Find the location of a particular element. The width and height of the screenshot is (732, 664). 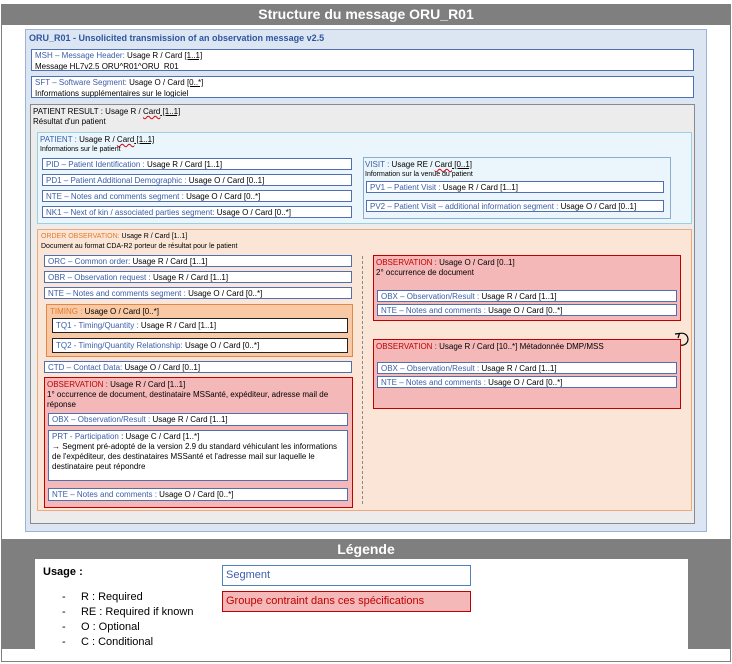

tq1-code: TQ1 - Timing/Quantity : is located at coordinates (97, 325).